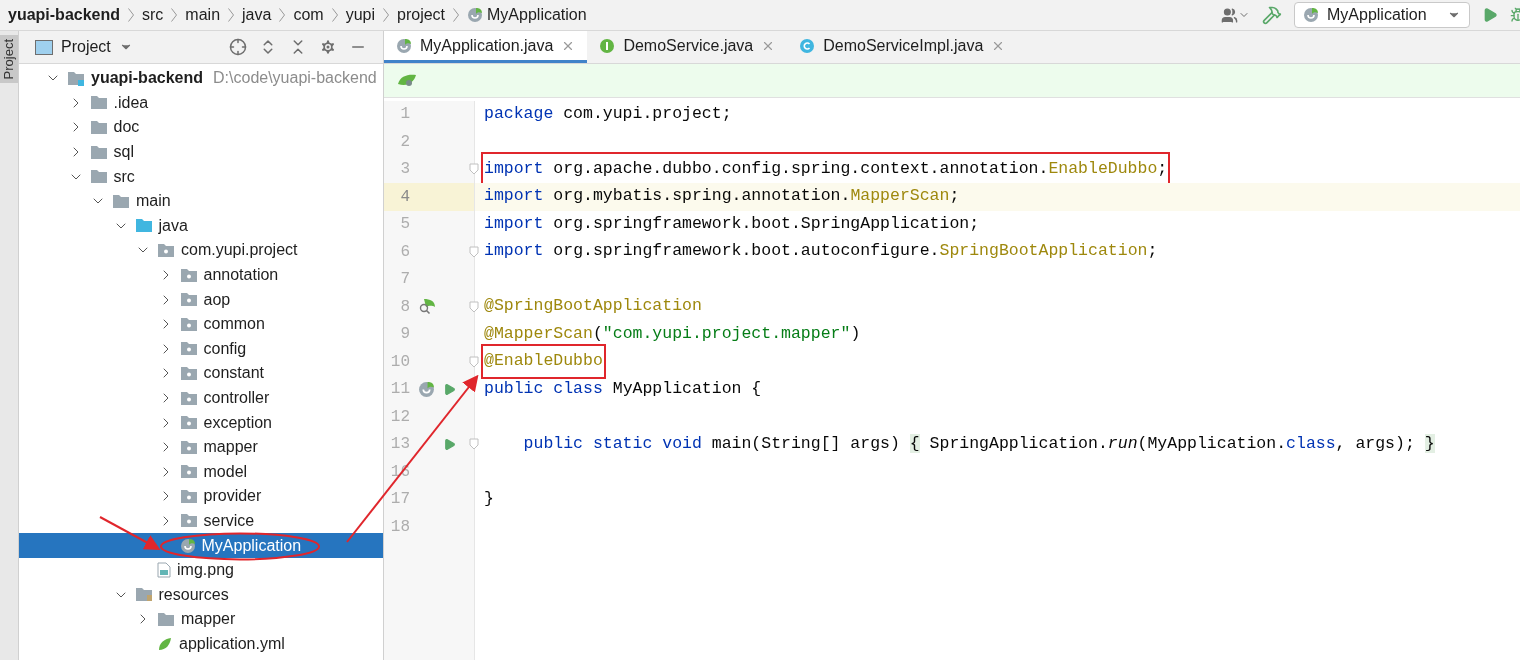 This screenshot has height=660, width=1520. I want to click on code-line: import org.springframework.boot.autoconfigure.SpringBootApplication;, so click(821, 251).